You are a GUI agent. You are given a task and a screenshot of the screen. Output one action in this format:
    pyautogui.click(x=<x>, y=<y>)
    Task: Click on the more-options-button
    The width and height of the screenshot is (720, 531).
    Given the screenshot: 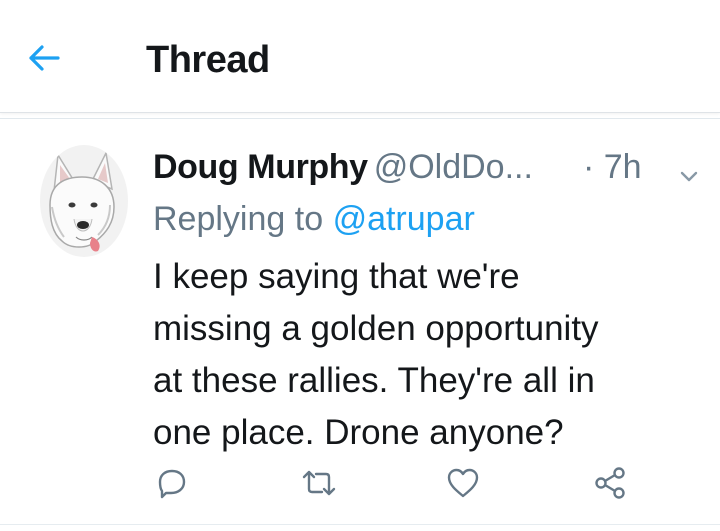 What is the action you would take?
    pyautogui.click(x=689, y=168)
    